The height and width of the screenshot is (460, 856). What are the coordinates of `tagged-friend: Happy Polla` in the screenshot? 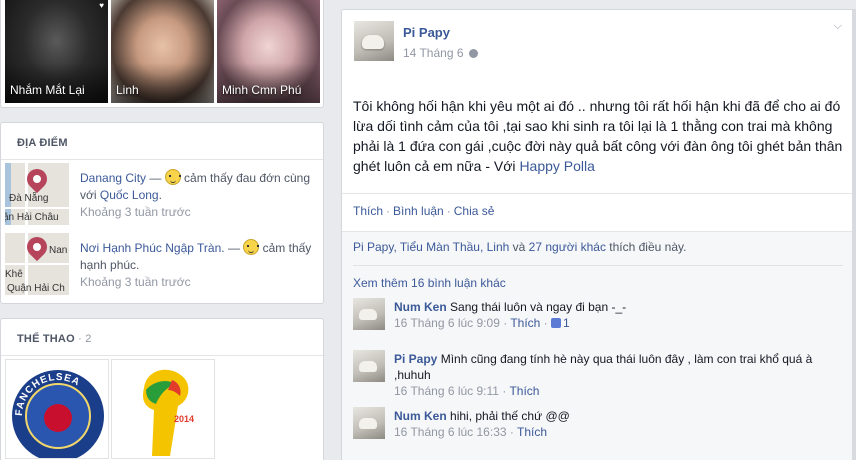 It's located at (557, 166).